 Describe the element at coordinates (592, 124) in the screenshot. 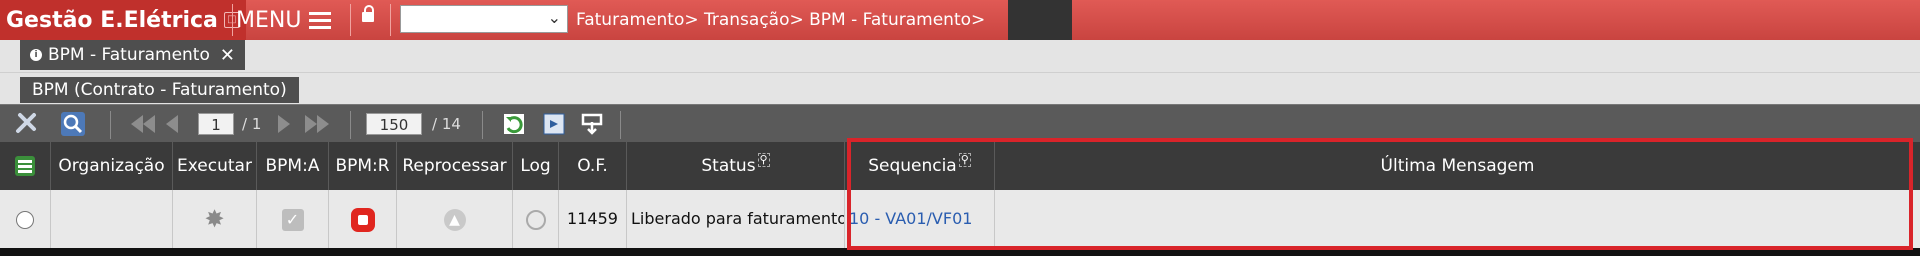

I see `download-icon` at that location.